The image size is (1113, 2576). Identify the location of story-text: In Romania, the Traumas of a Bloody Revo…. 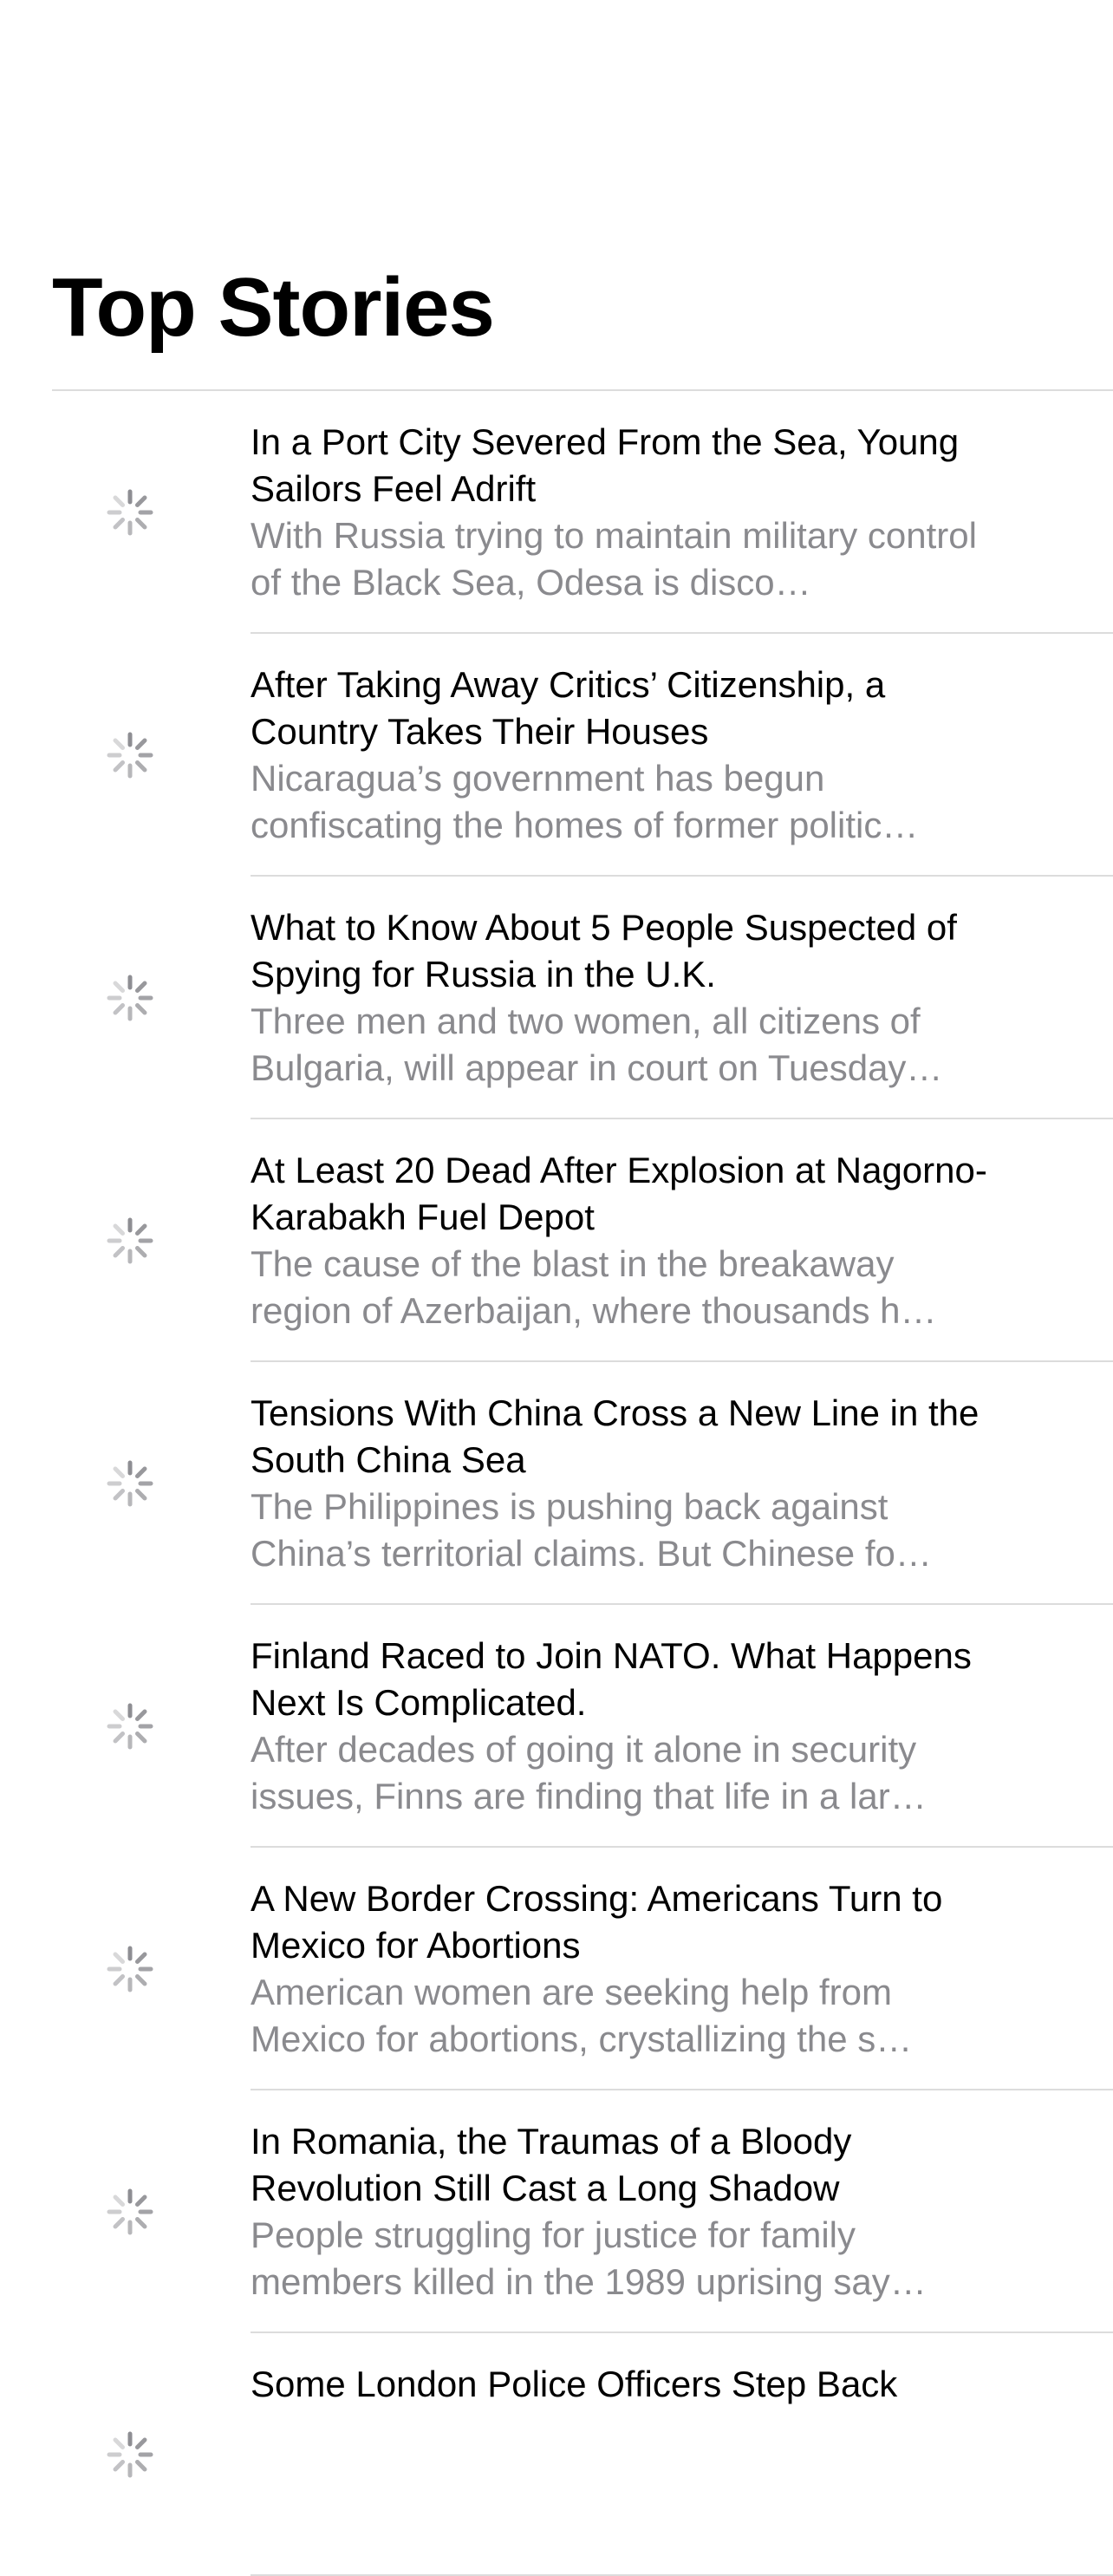
(625, 2211).